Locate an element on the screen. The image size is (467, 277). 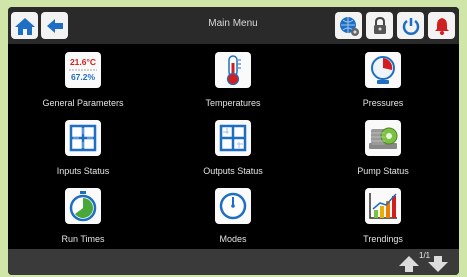
menu-trendings: Trendings is located at coordinates (383, 218).